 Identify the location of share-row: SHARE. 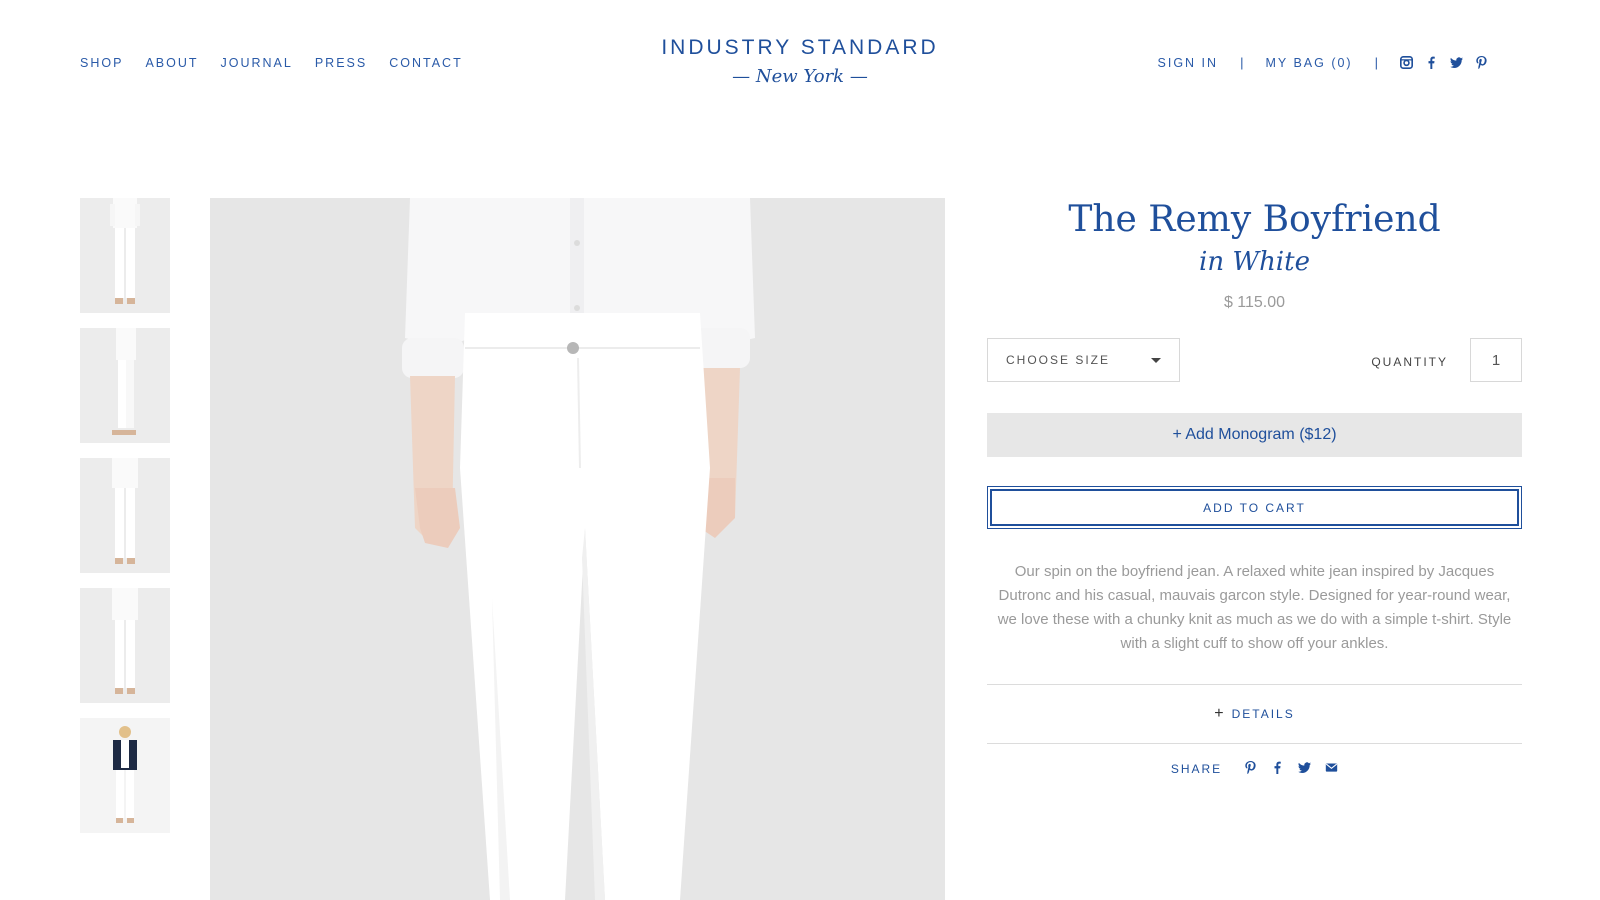
(1254, 767).